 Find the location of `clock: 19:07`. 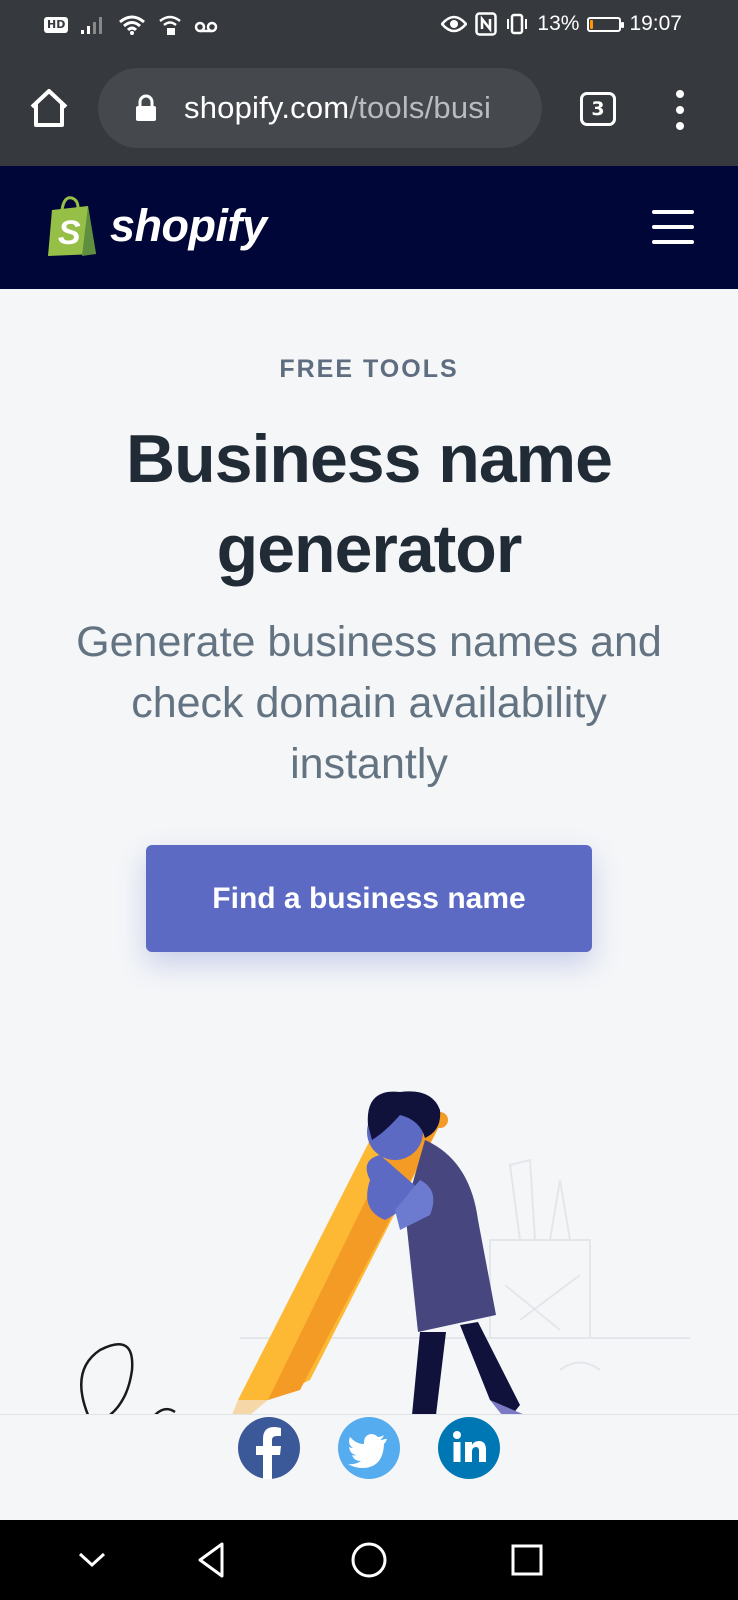

clock: 19:07 is located at coordinates (655, 23).